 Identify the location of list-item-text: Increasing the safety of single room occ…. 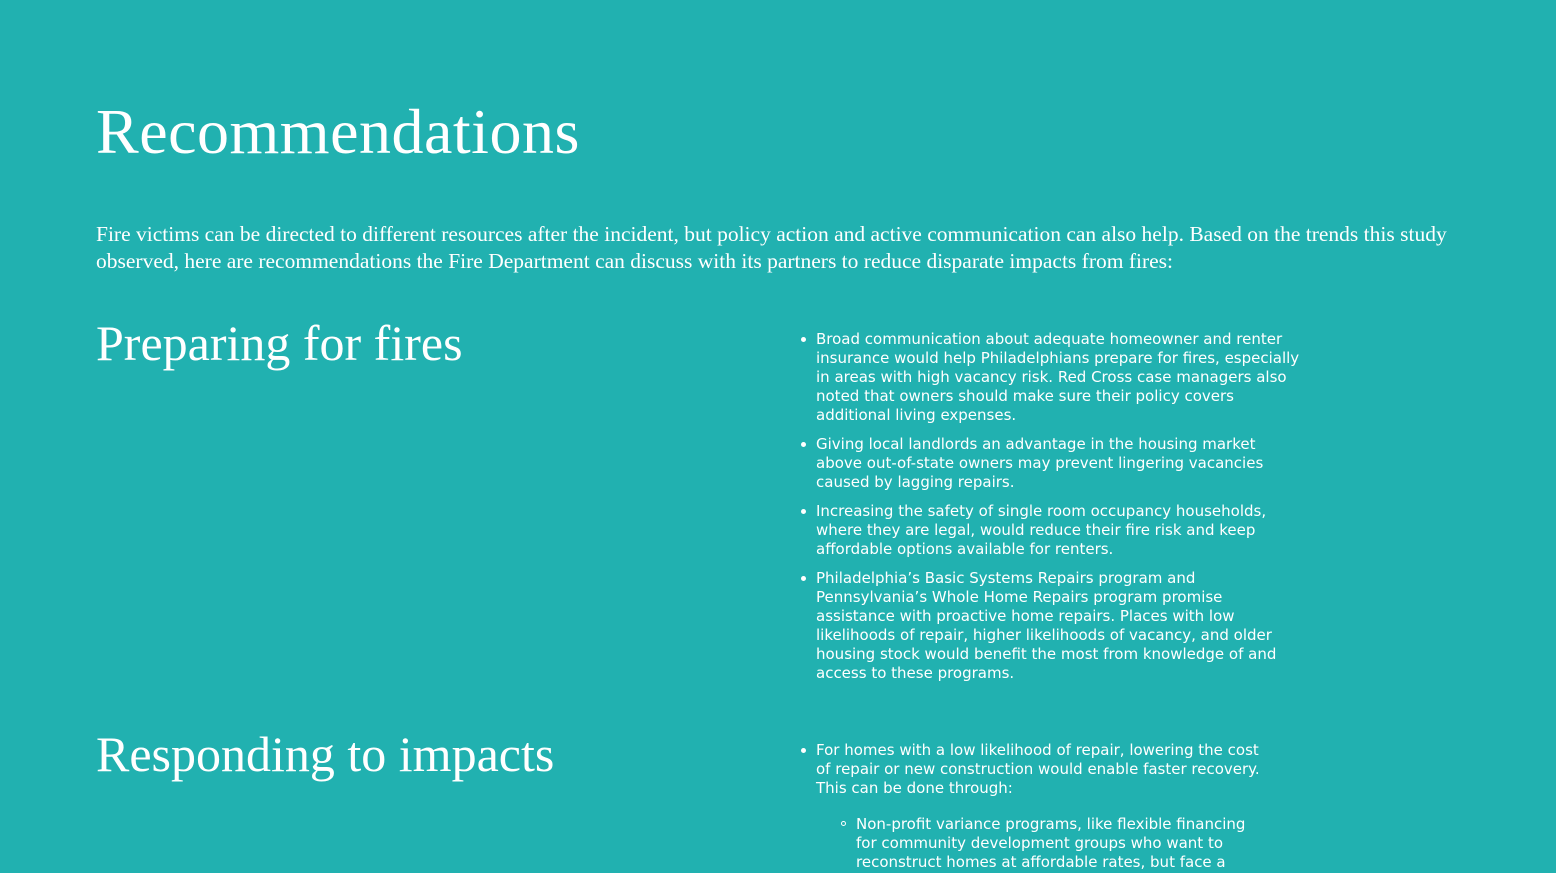
(1041, 530).